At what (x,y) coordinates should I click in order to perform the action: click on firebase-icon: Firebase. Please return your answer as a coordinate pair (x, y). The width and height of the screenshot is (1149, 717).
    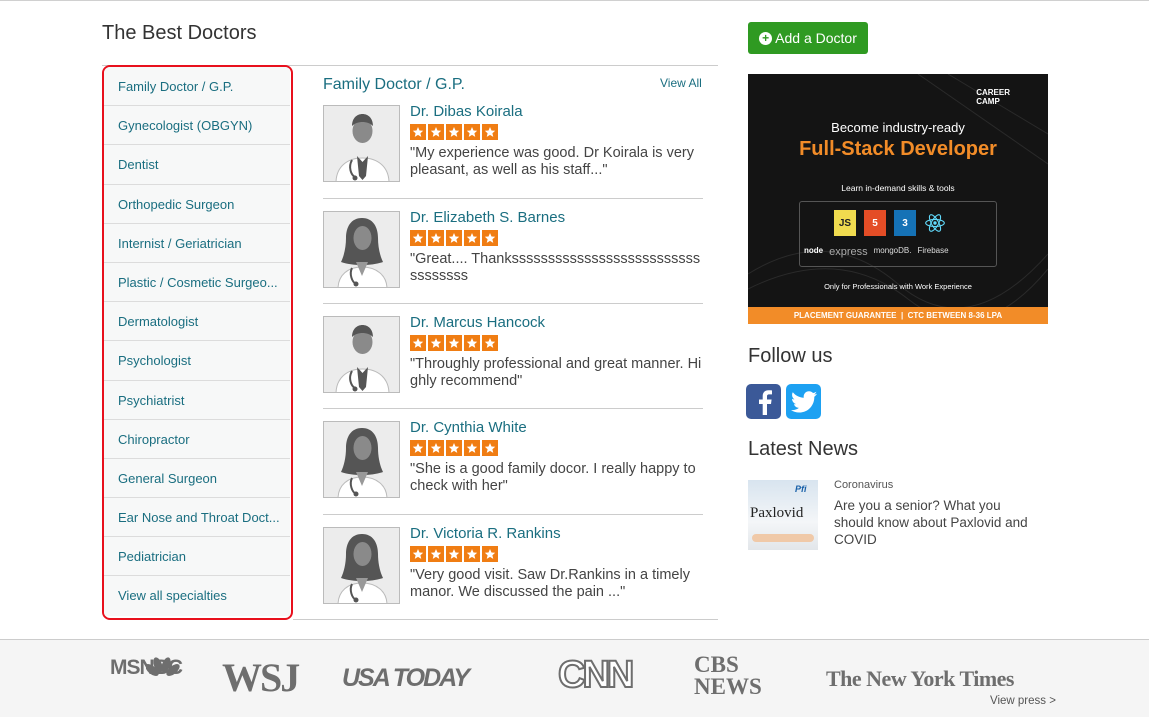
    Looking at the image, I should click on (933, 250).